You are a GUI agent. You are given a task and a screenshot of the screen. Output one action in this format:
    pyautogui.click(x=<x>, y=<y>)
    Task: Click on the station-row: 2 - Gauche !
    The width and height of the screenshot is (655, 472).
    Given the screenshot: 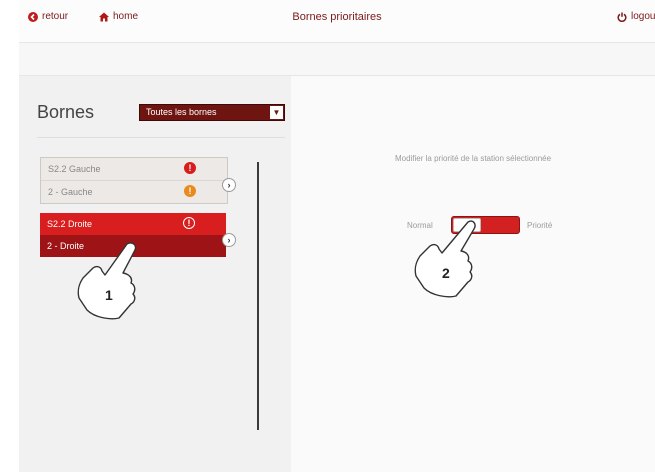 What is the action you would take?
    pyautogui.click(x=134, y=191)
    